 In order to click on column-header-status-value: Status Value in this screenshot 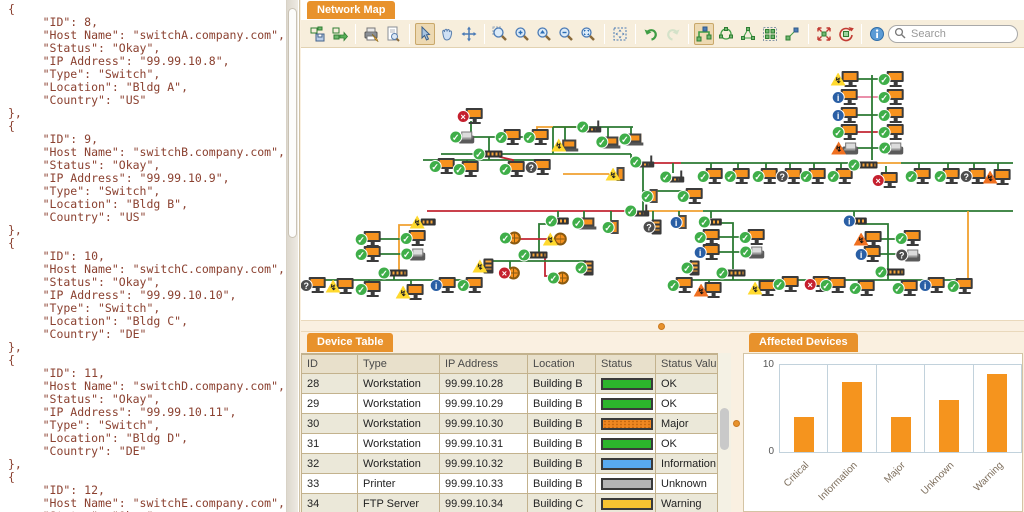, I will do `click(686, 364)`.